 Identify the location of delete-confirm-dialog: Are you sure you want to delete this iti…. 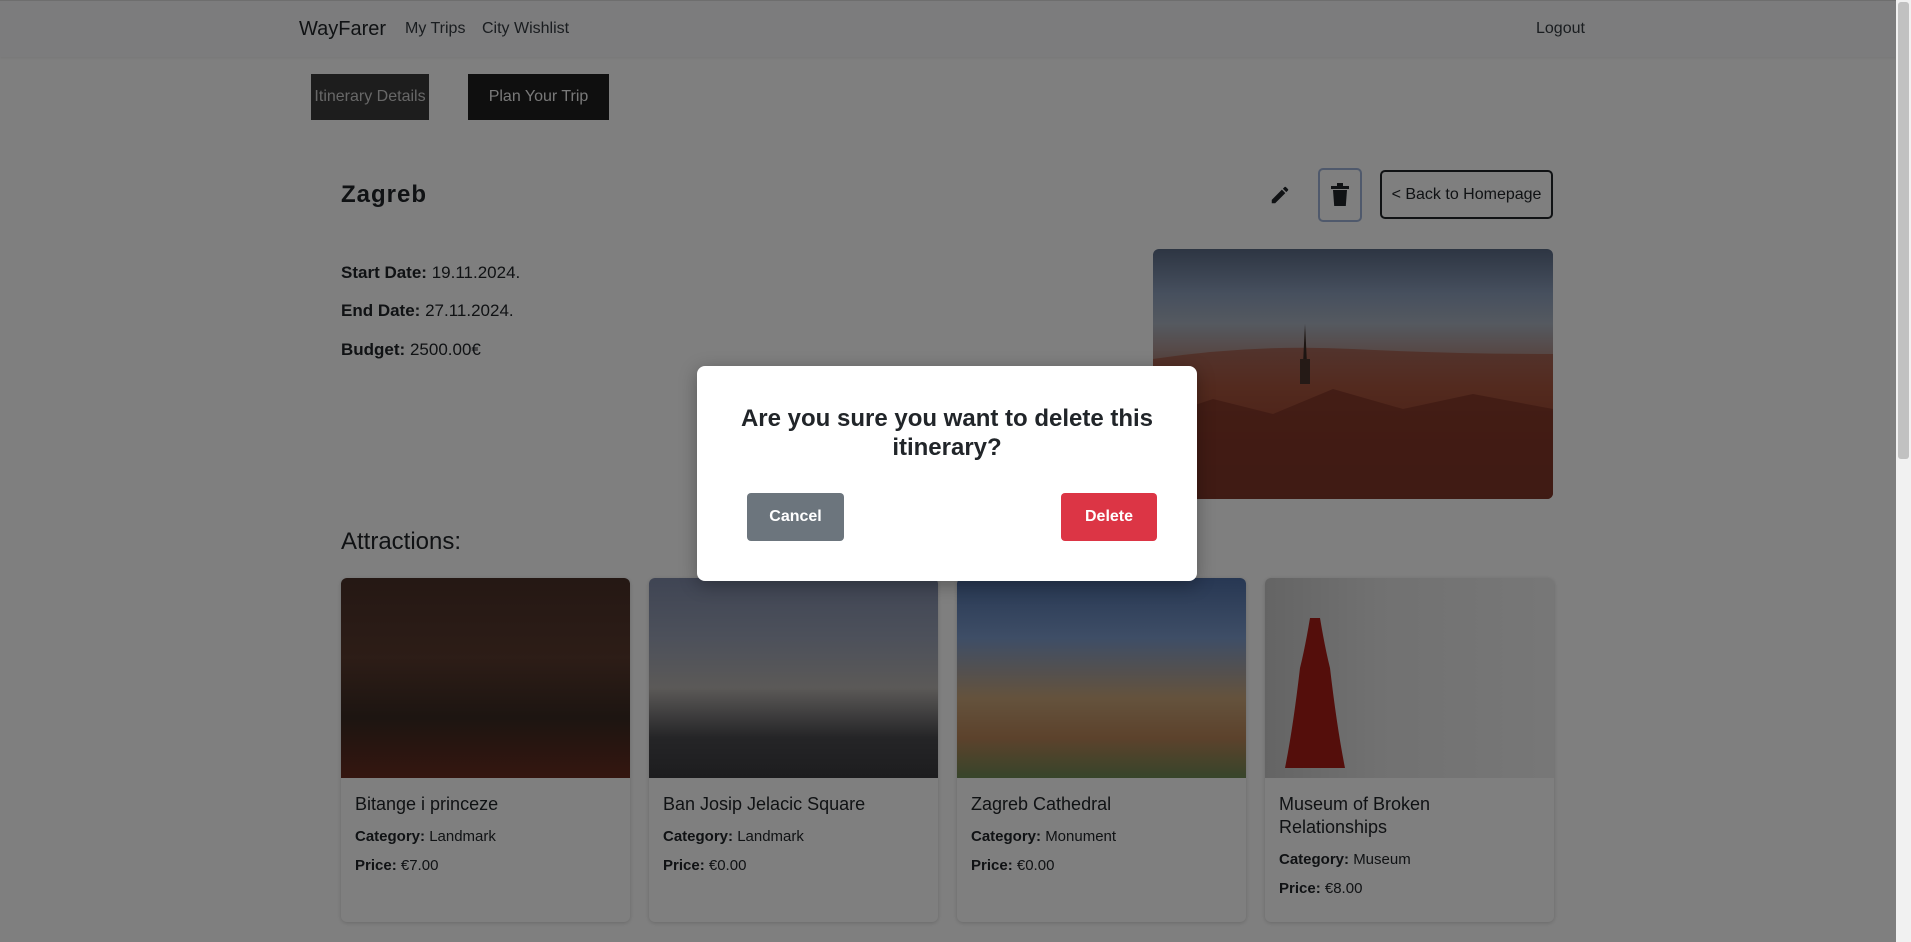
(947, 473).